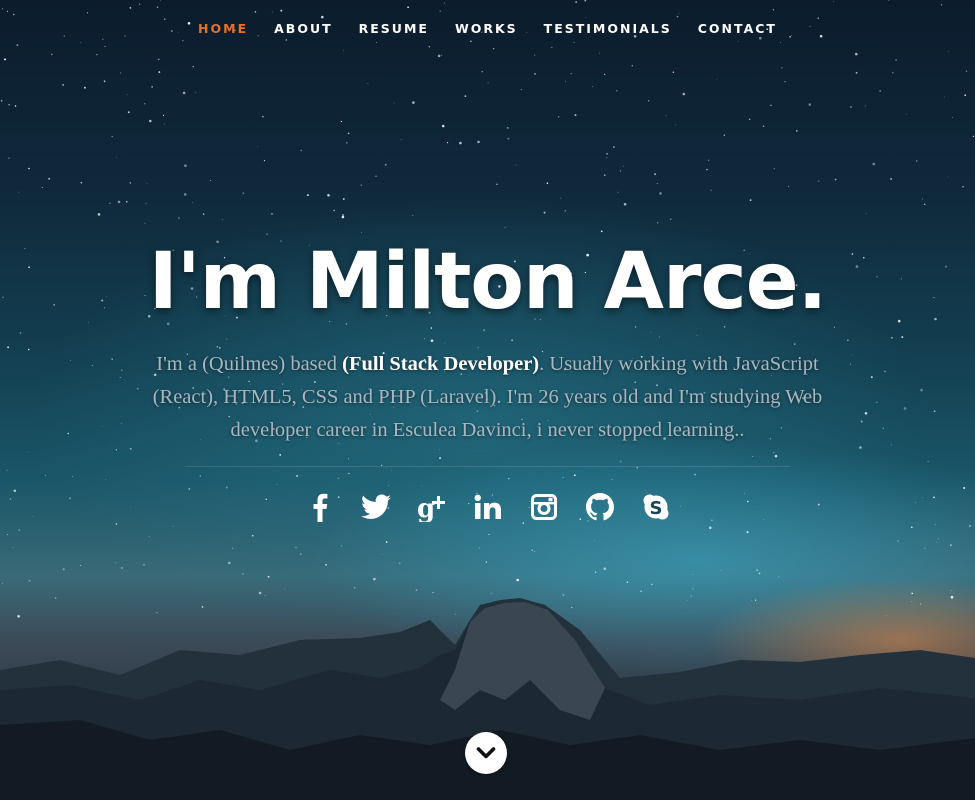 This screenshot has height=800, width=975. I want to click on github-icon, so click(599, 507).